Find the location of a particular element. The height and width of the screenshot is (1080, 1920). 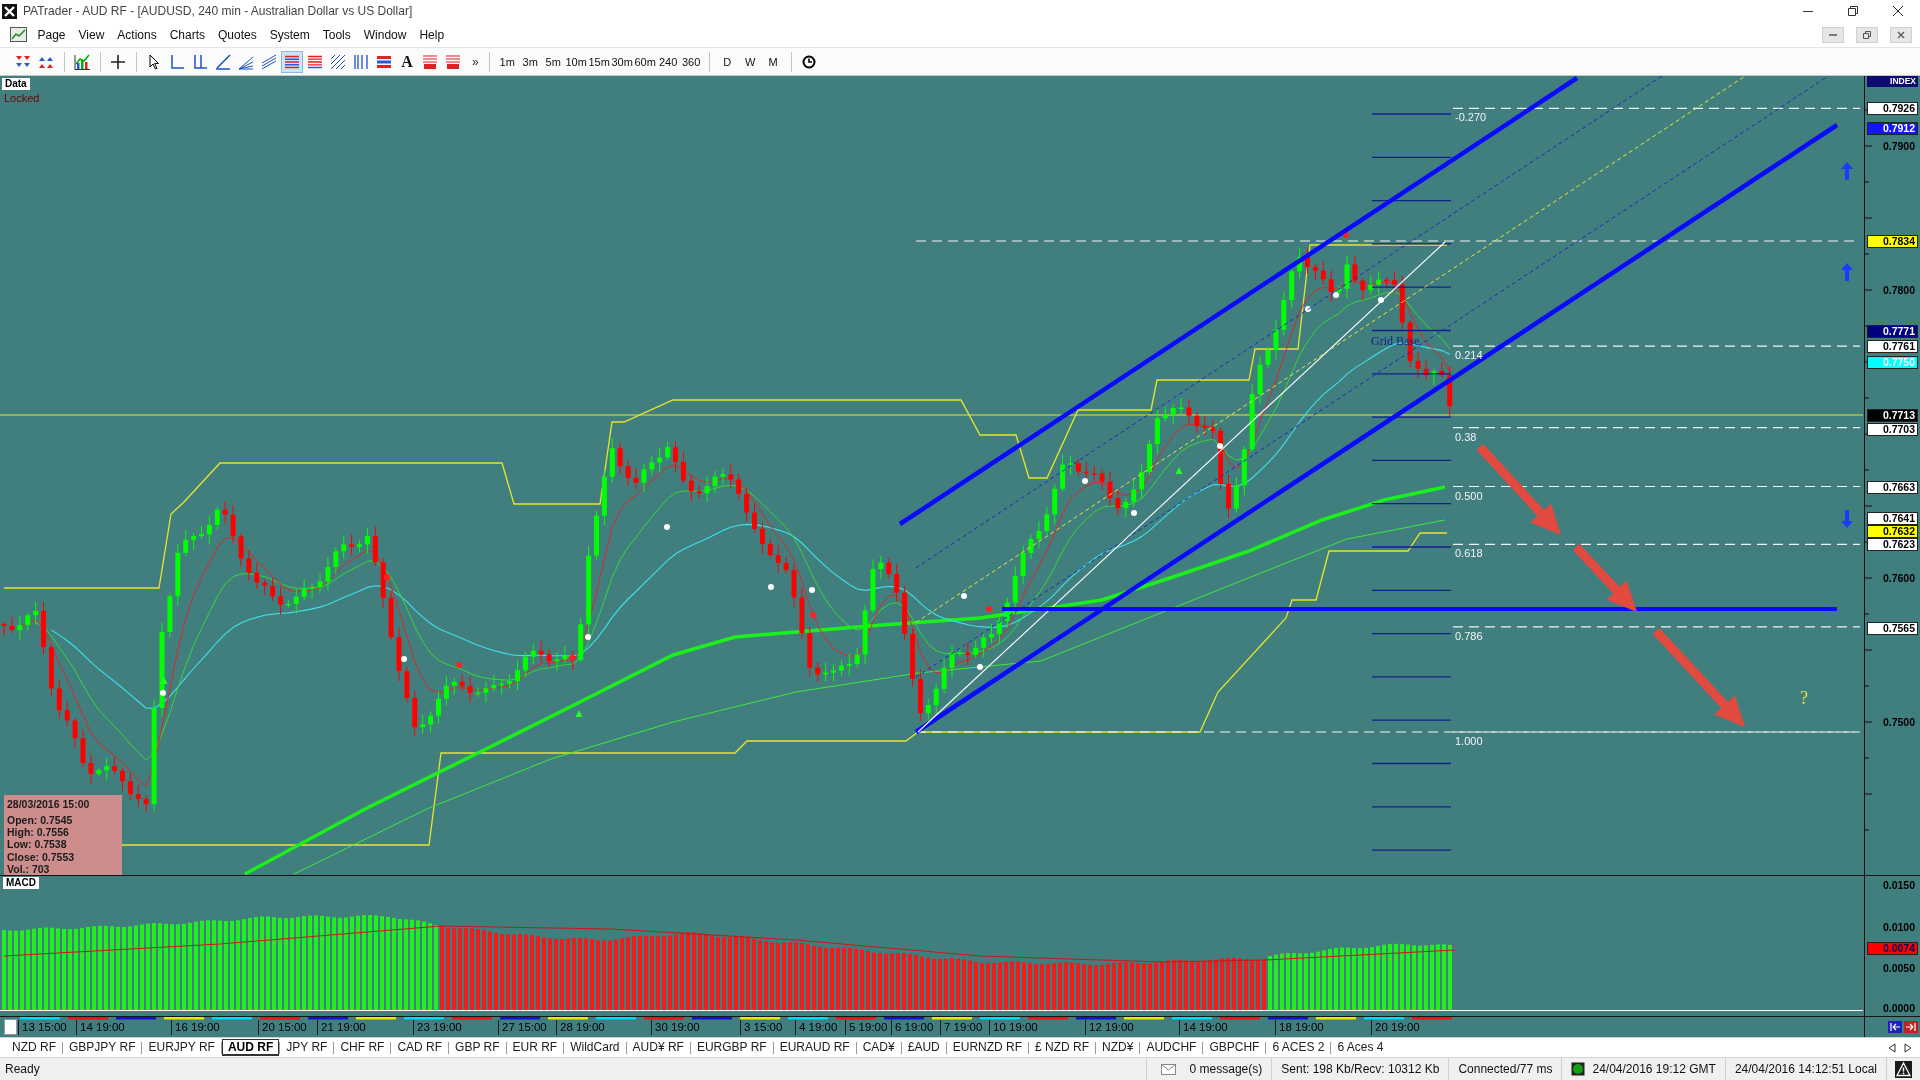

scroll-thumb is located at coordinates (10, 1027).